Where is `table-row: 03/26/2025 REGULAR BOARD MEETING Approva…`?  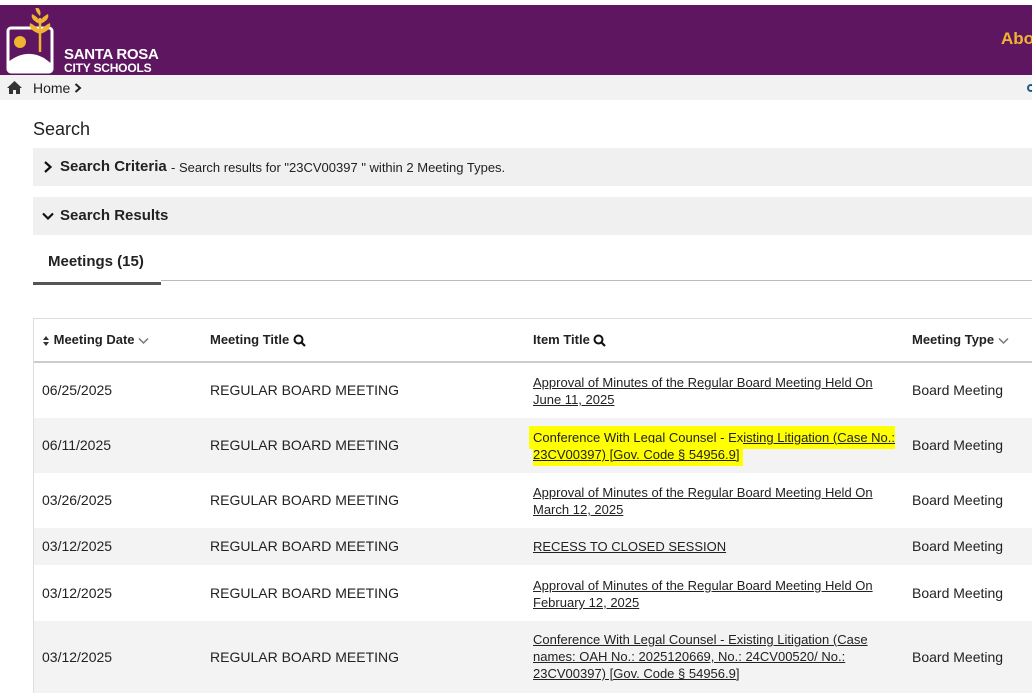 table-row: 03/26/2025 REGULAR BOARD MEETING Approva… is located at coordinates (533, 500).